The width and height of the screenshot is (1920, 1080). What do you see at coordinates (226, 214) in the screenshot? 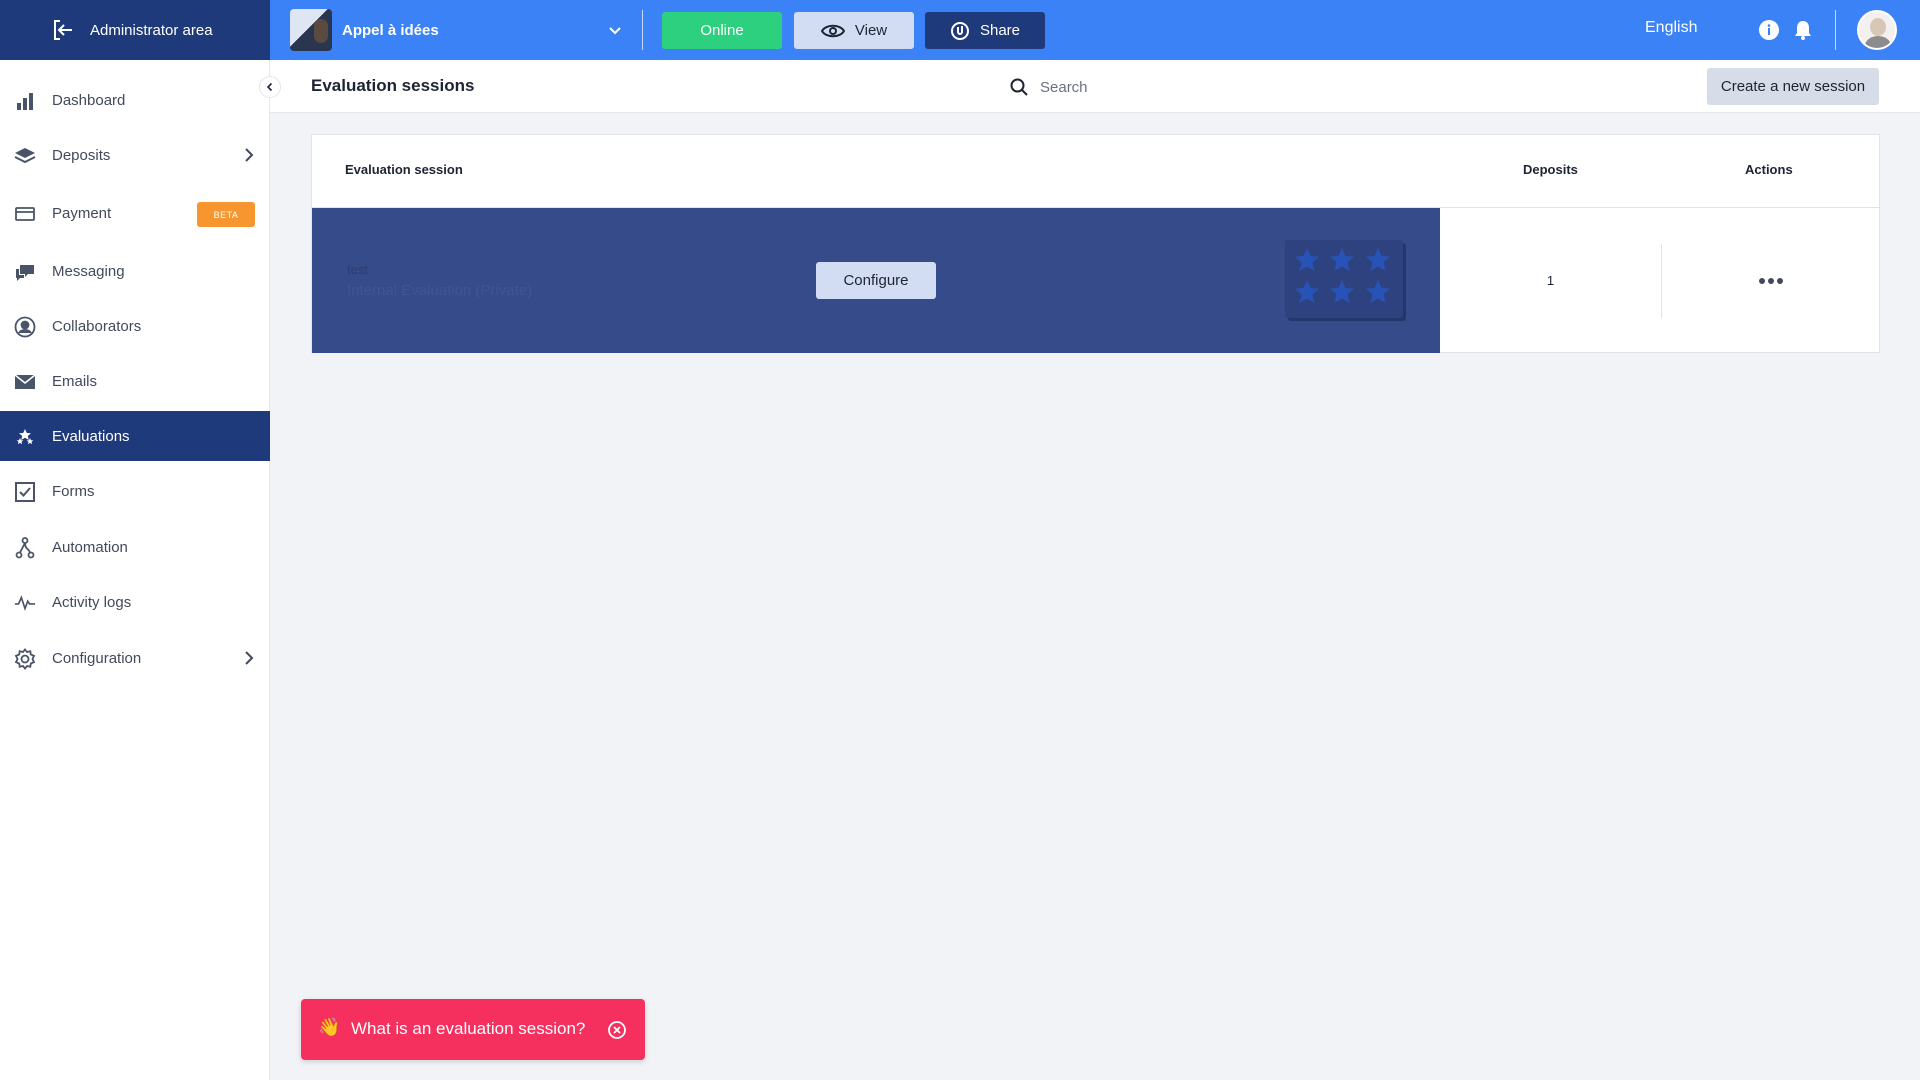
I see `beta-badge: BETA` at bounding box center [226, 214].